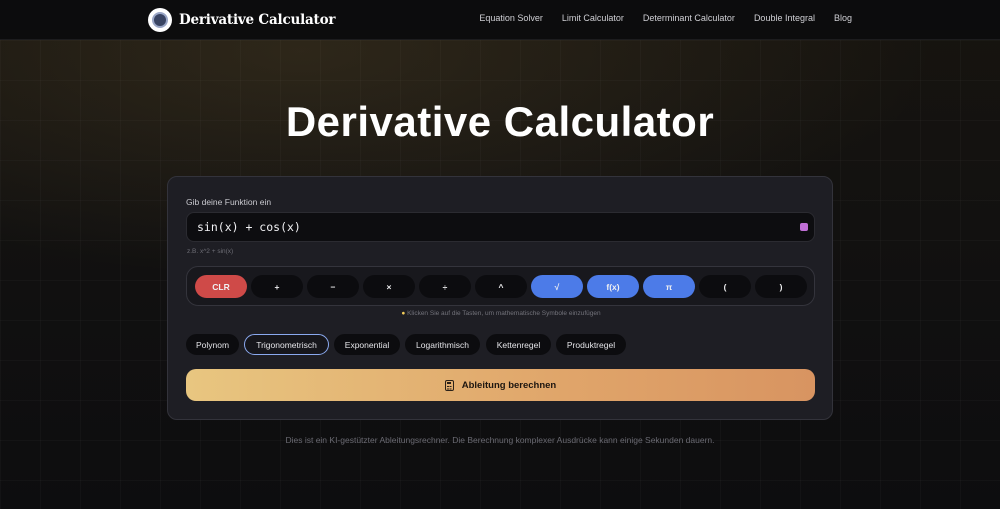 This screenshot has width=1000, height=509. Describe the element at coordinates (509, 385) in the screenshot. I see `calculate-derivative-label: Ableitung berechnen` at that location.